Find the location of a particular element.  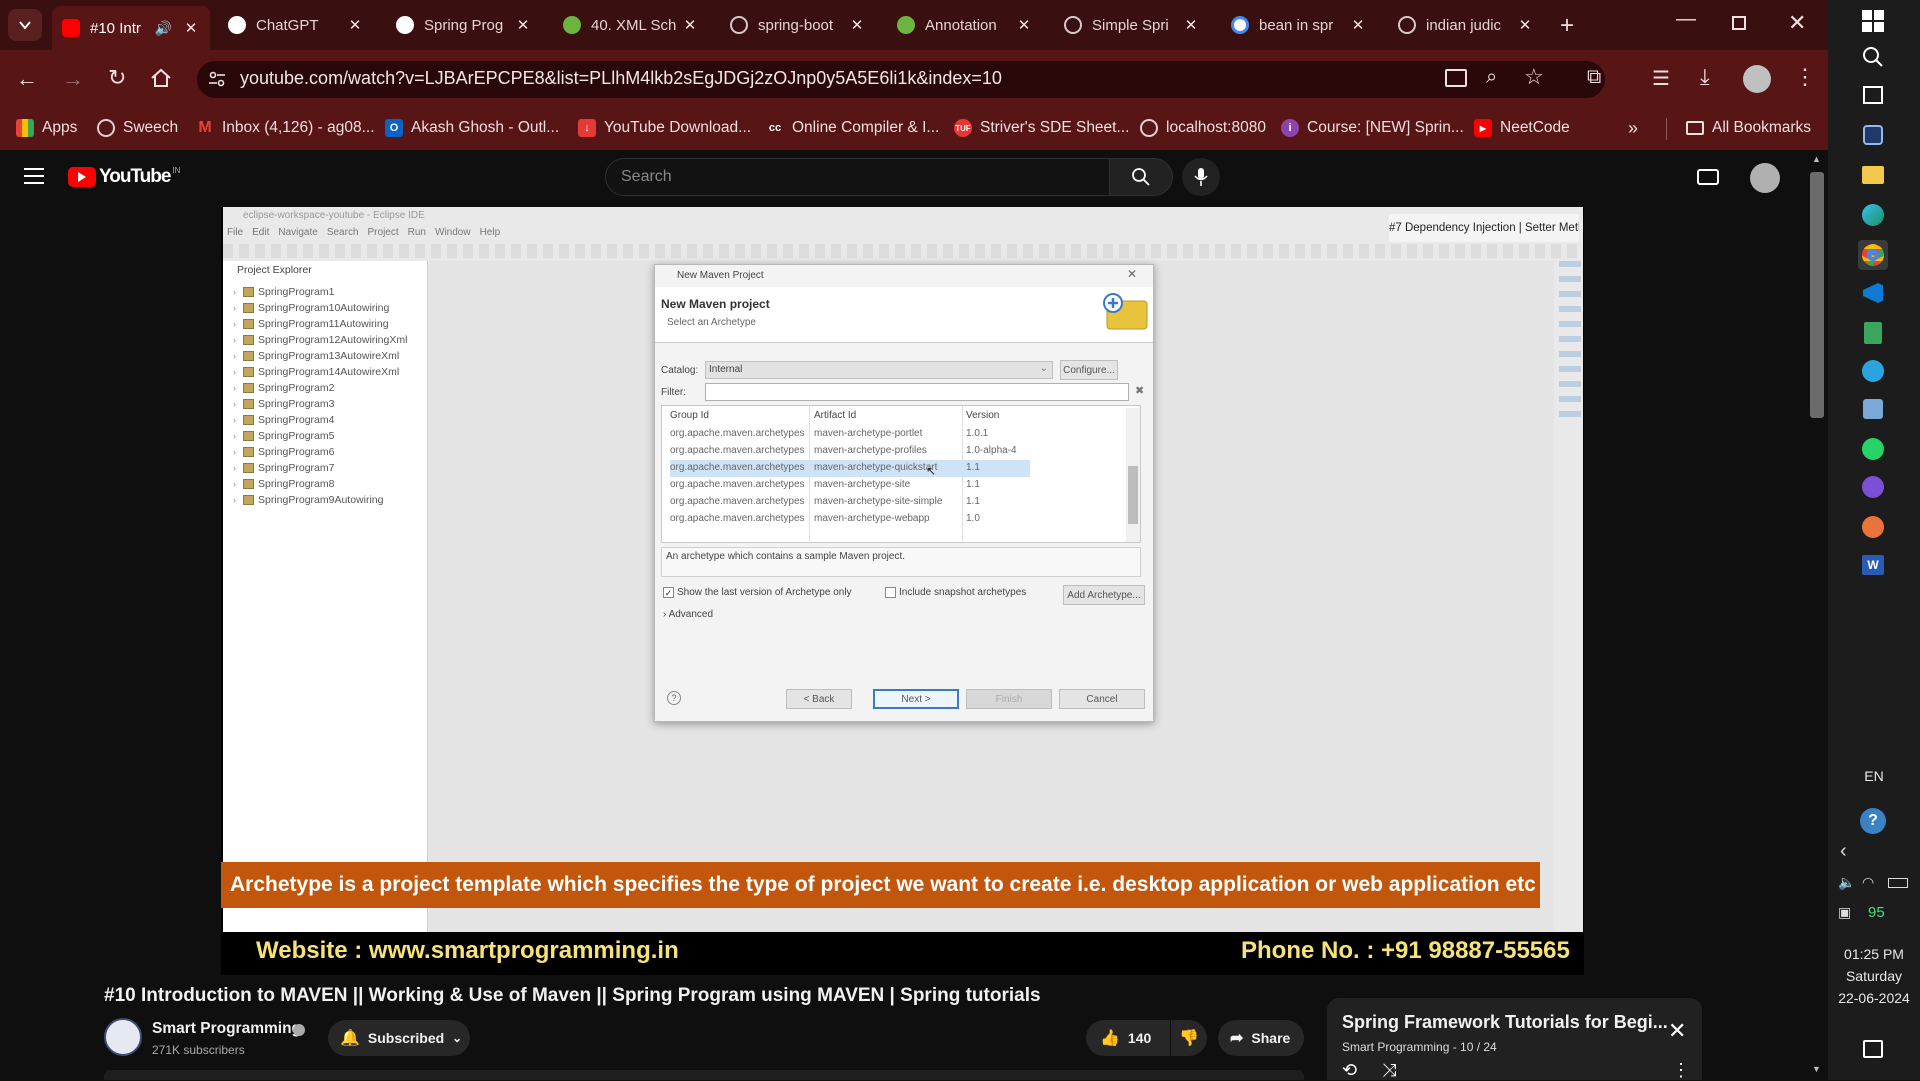

profile-avatar is located at coordinates (1757, 79).